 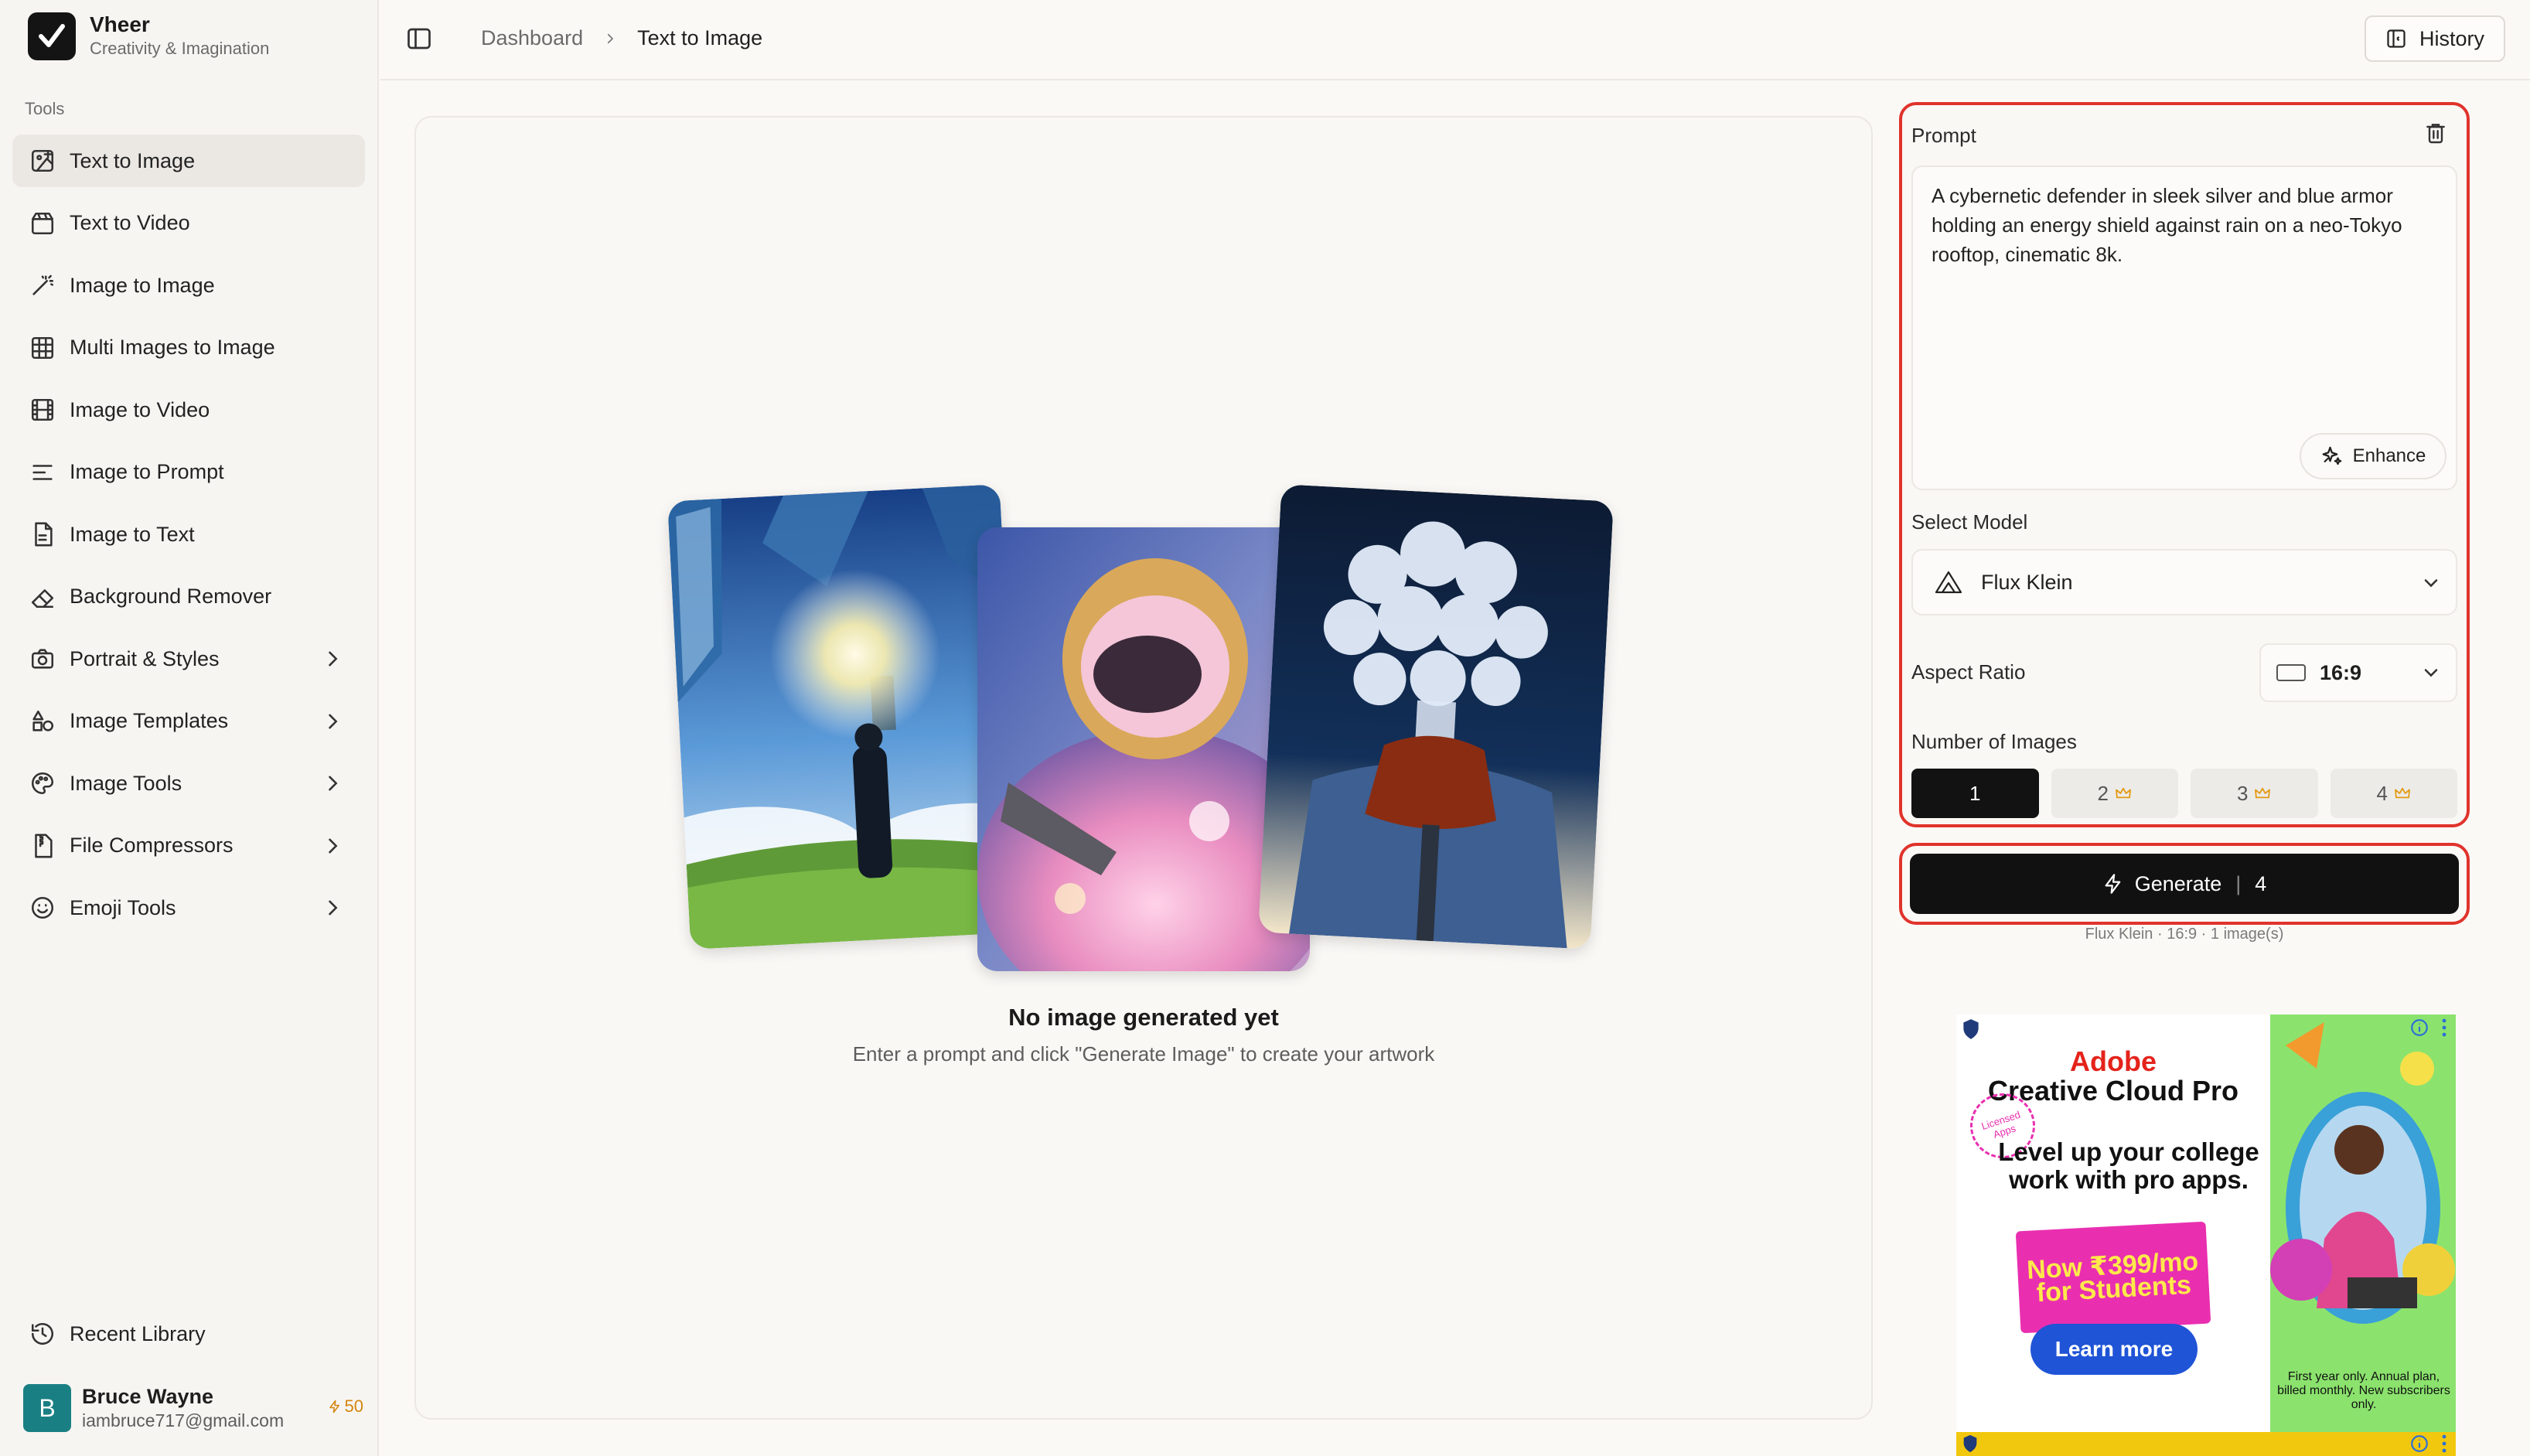 I want to click on film-icon, so click(x=42, y=410).